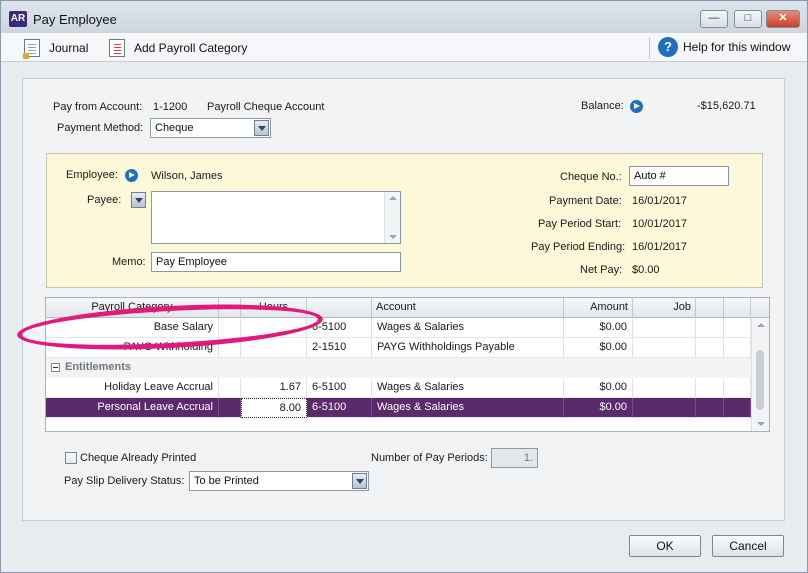 The height and width of the screenshot is (573, 808). What do you see at coordinates (274, 388) in the screenshot?
I see `row-hours: 1.67` at bounding box center [274, 388].